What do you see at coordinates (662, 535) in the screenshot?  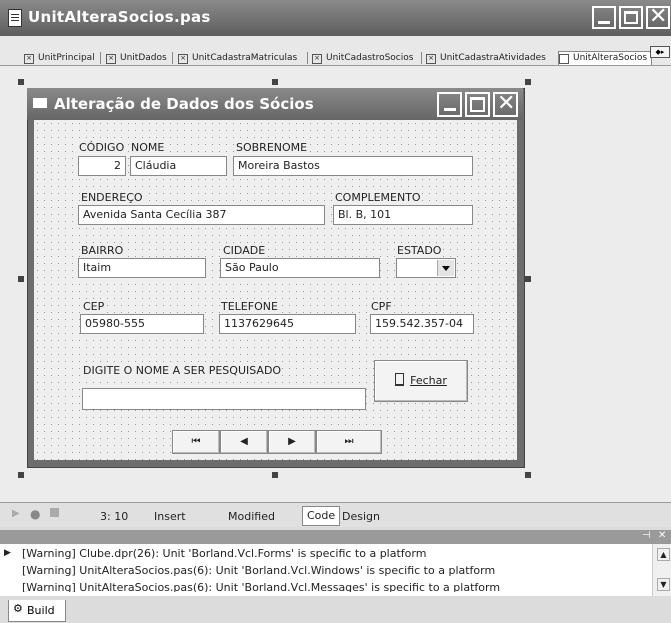 I see `close-icon: ✕` at bounding box center [662, 535].